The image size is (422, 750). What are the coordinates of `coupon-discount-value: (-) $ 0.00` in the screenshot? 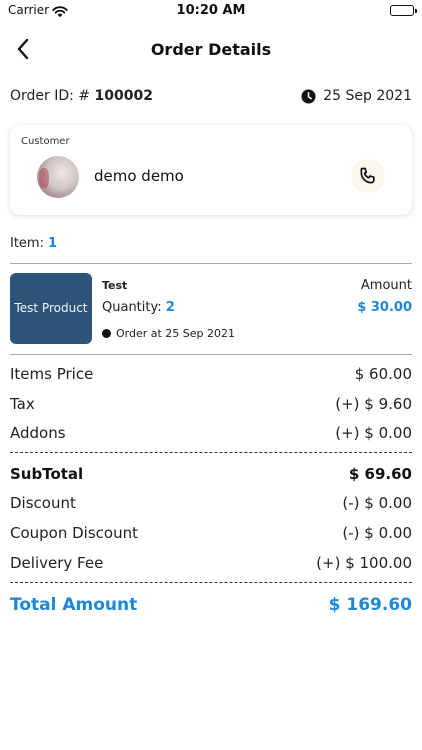 It's located at (377, 533).